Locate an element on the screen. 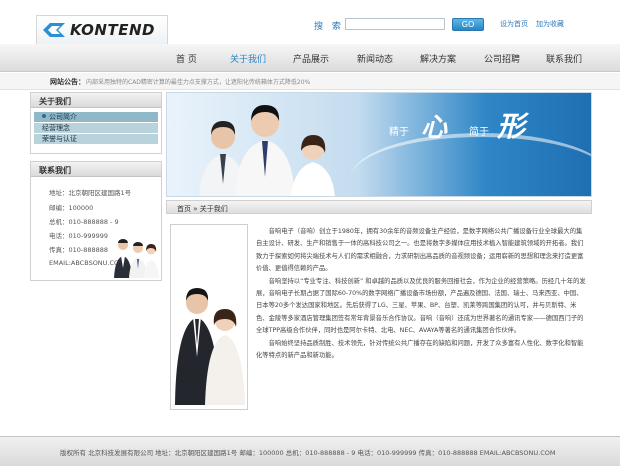 Image resolution: width=620 pixels, height=466 pixels. banner-big-text-2: 形 is located at coordinates (511, 126).